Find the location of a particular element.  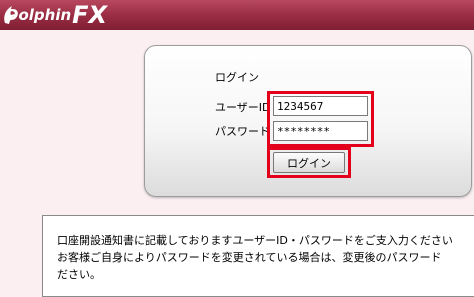

header-bar: Dolphin FX is located at coordinates (237, 15).